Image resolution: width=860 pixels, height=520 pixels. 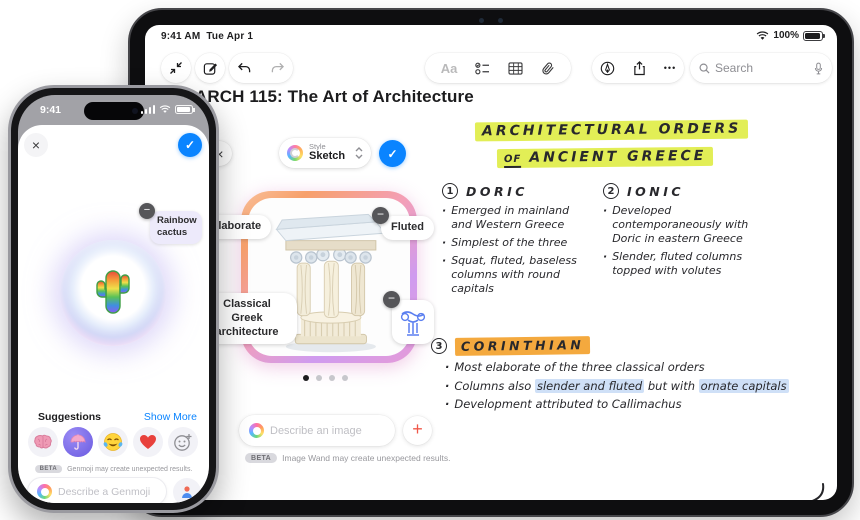 I want to click on tag-sketch-thumbnail, so click(x=413, y=322).